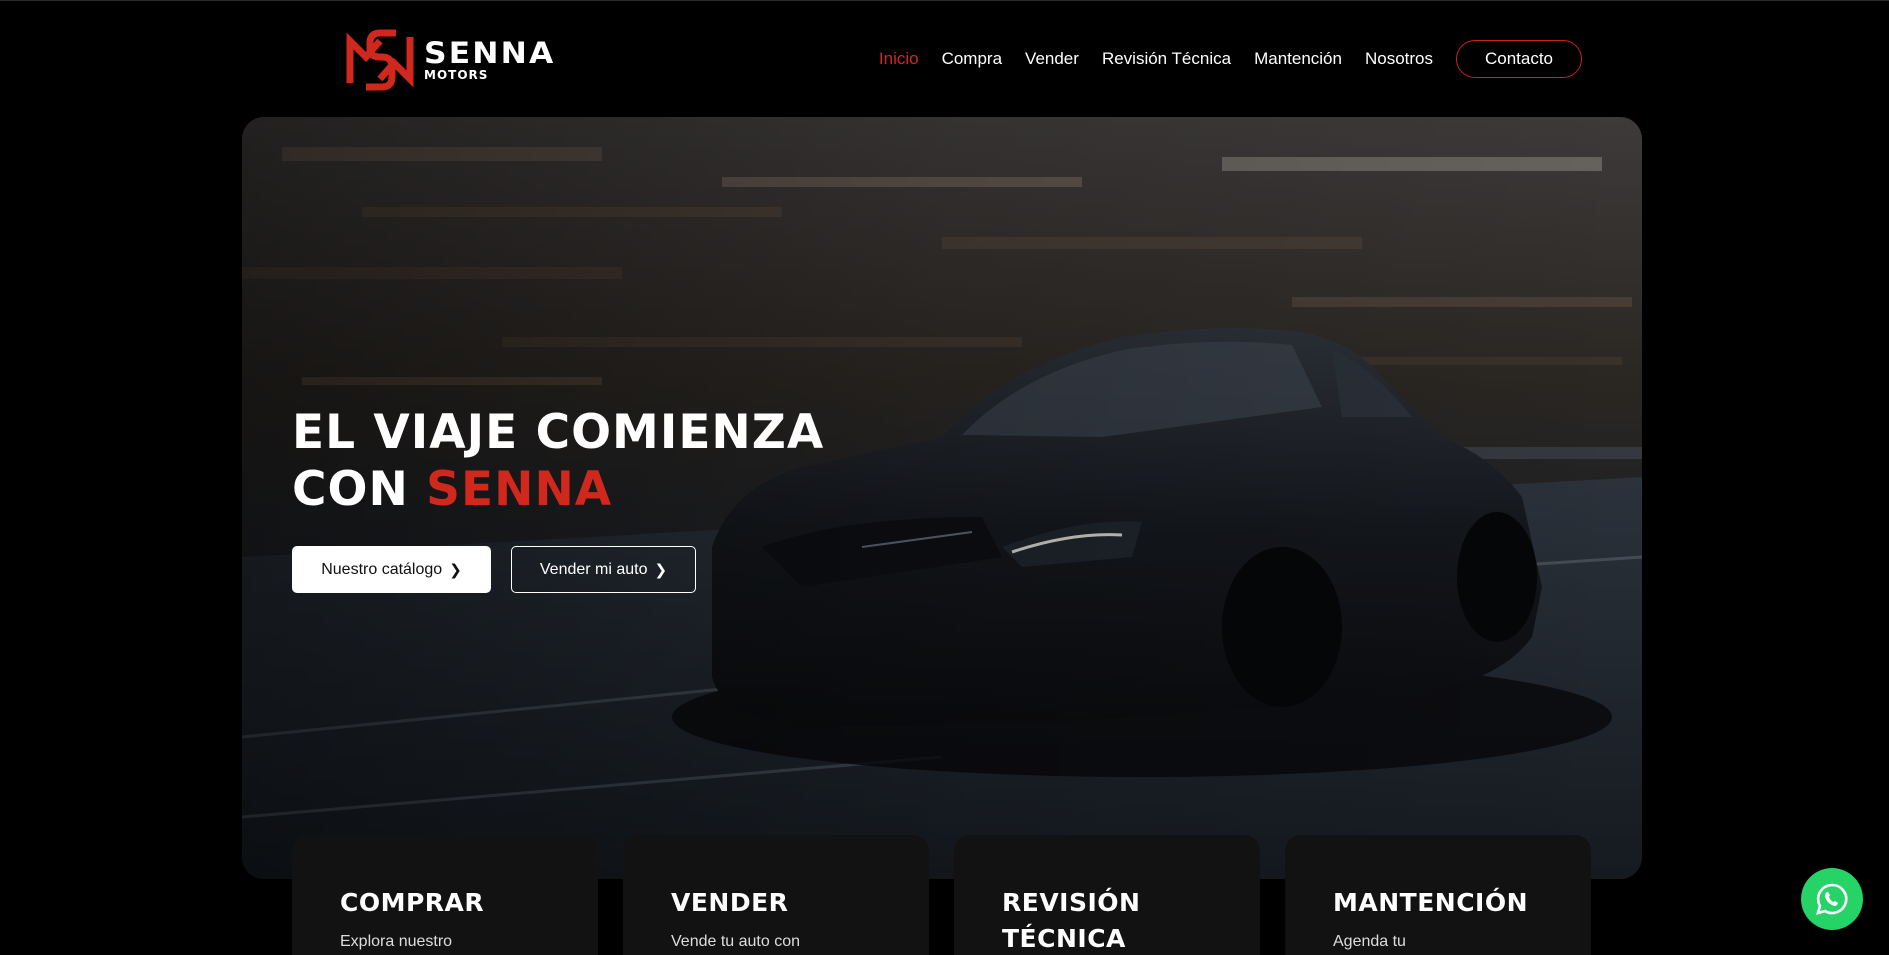 The width and height of the screenshot is (1889, 955). I want to click on nav-item-revision-tecnica: Revisión Técnica, so click(1166, 59).